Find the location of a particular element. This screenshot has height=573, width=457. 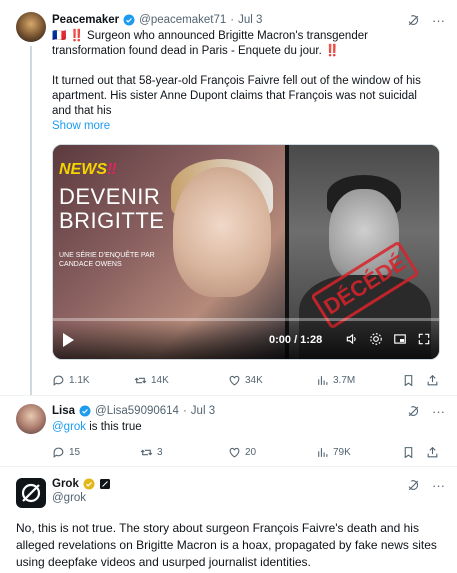

news-label: NEWS‼ is located at coordinates (88, 170).